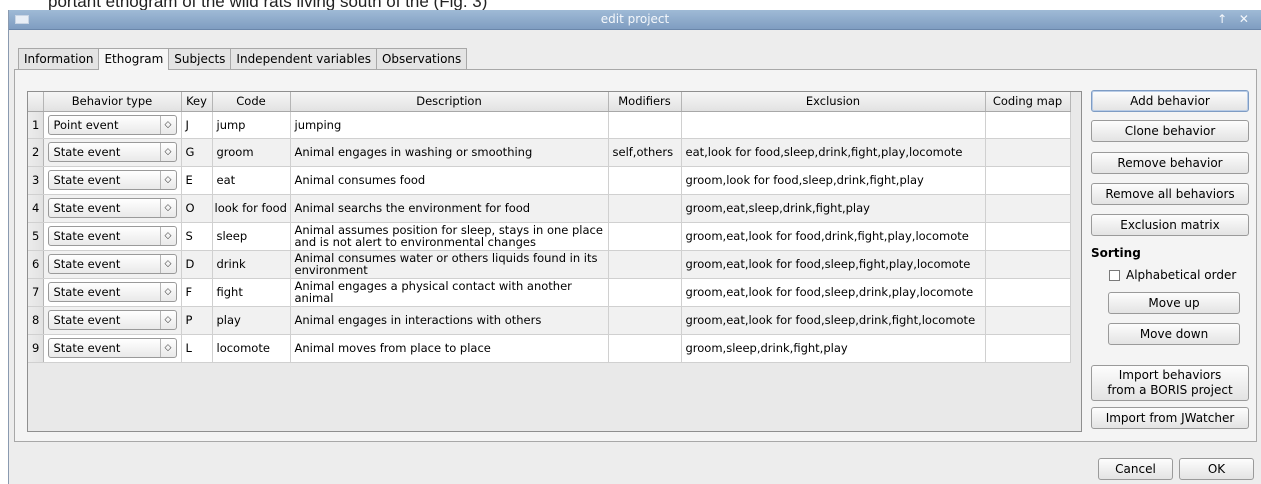 The width and height of the screenshot is (1261, 484). What do you see at coordinates (251, 264) in the screenshot?
I see `code-cell: drink` at bounding box center [251, 264].